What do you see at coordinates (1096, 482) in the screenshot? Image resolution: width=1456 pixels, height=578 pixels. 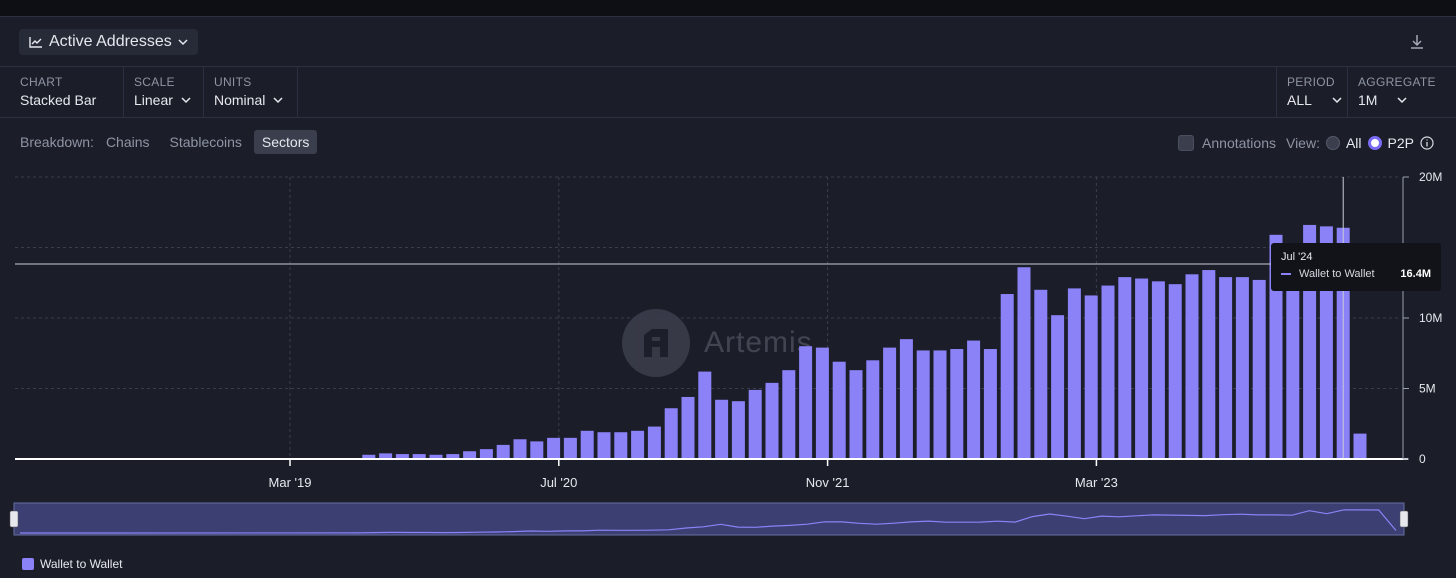 I see `x-tick-label: Mar '23` at bounding box center [1096, 482].